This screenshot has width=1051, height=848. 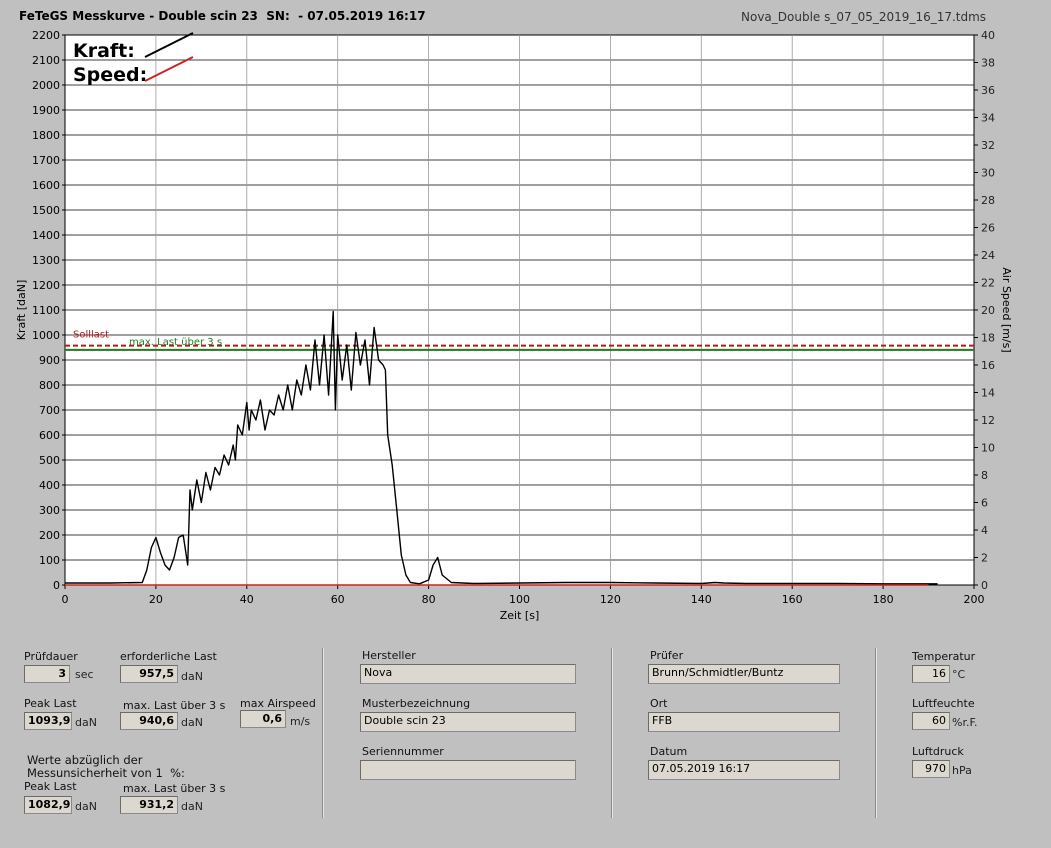 I want to click on x-axis-label: Zeit [s], so click(x=519, y=615).